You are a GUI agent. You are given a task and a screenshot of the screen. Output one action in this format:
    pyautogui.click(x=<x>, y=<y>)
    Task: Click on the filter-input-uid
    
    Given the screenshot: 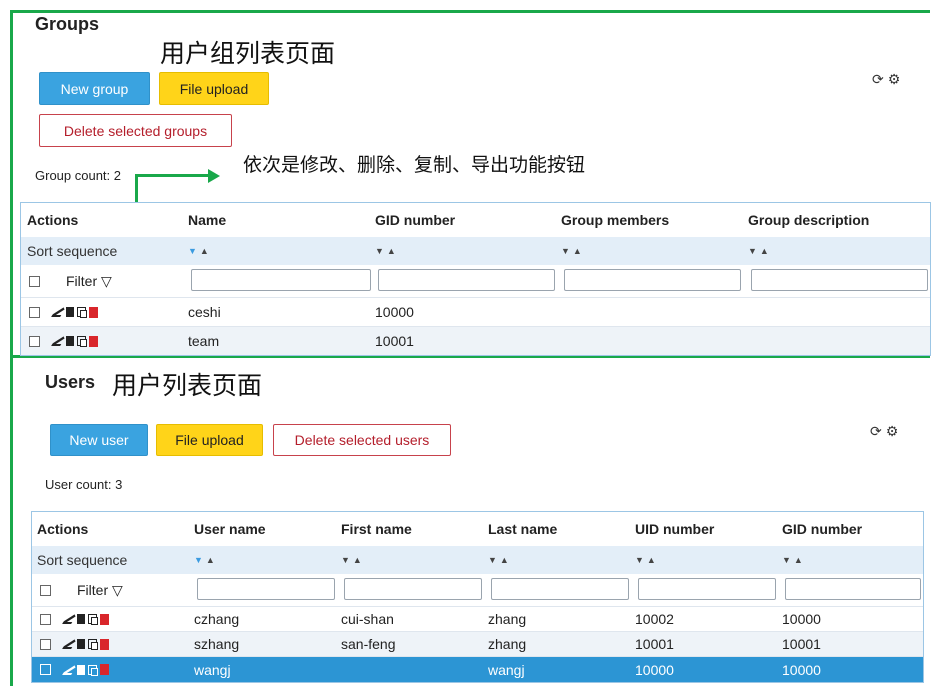 What is the action you would take?
    pyautogui.click(x=707, y=589)
    